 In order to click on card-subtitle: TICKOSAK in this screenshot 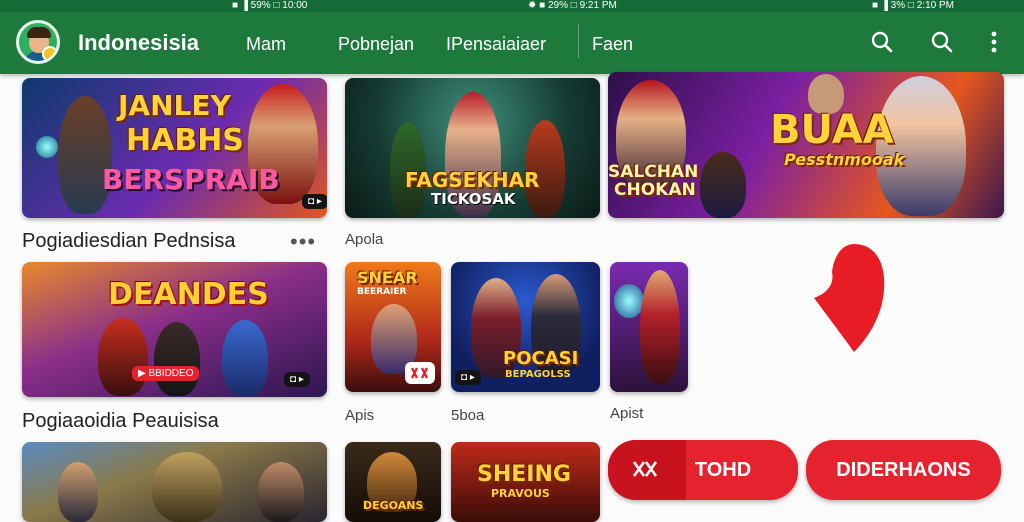, I will do `click(473, 199)`.